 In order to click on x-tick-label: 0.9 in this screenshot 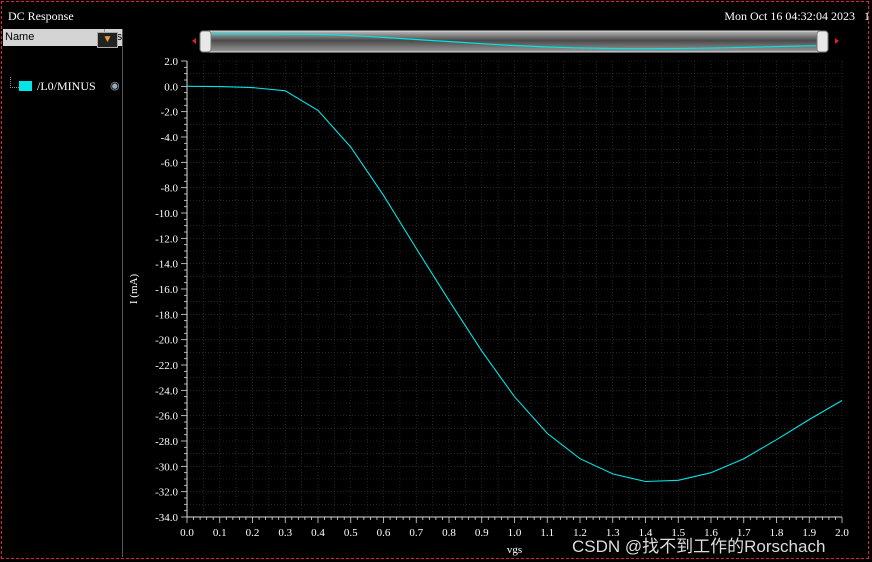, I will do `click(482, 533)`.